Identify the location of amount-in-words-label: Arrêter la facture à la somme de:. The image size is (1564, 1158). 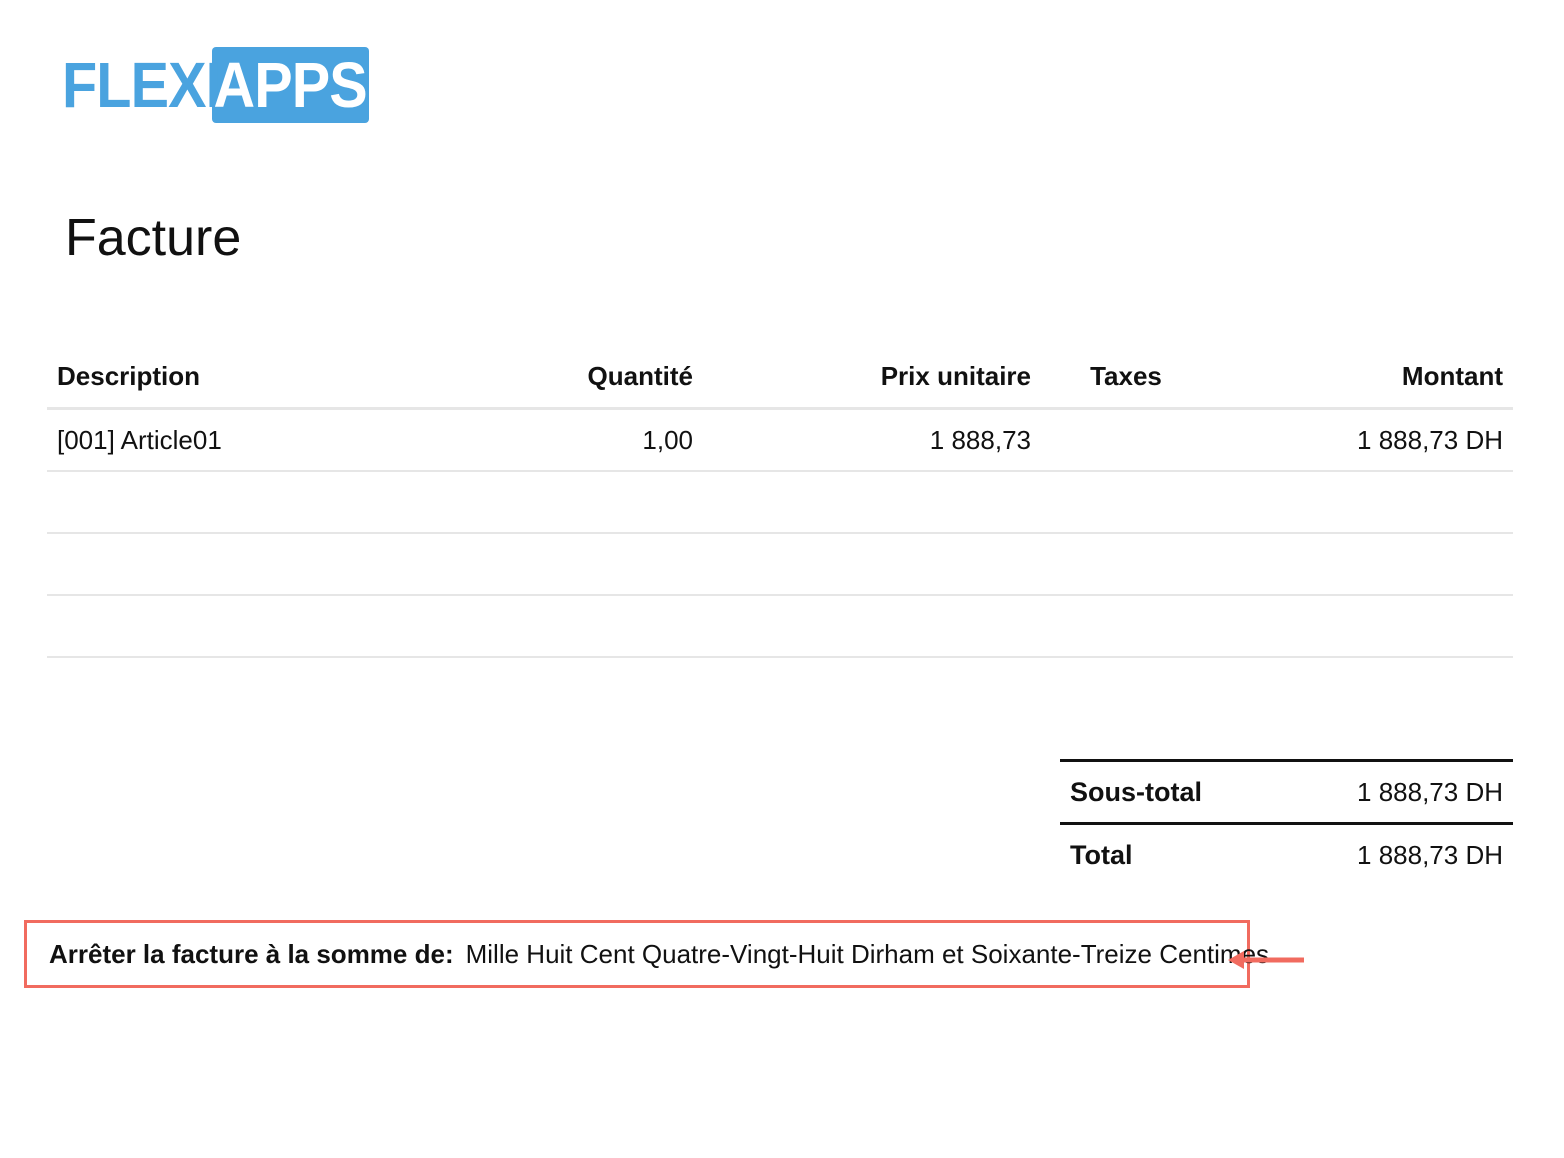
(251, 953).